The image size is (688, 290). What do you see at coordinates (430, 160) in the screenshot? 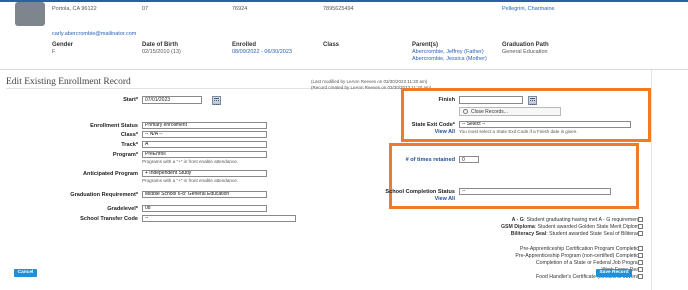
I see `times-retained-label: # of times retained` at bounding box center [430, 160].